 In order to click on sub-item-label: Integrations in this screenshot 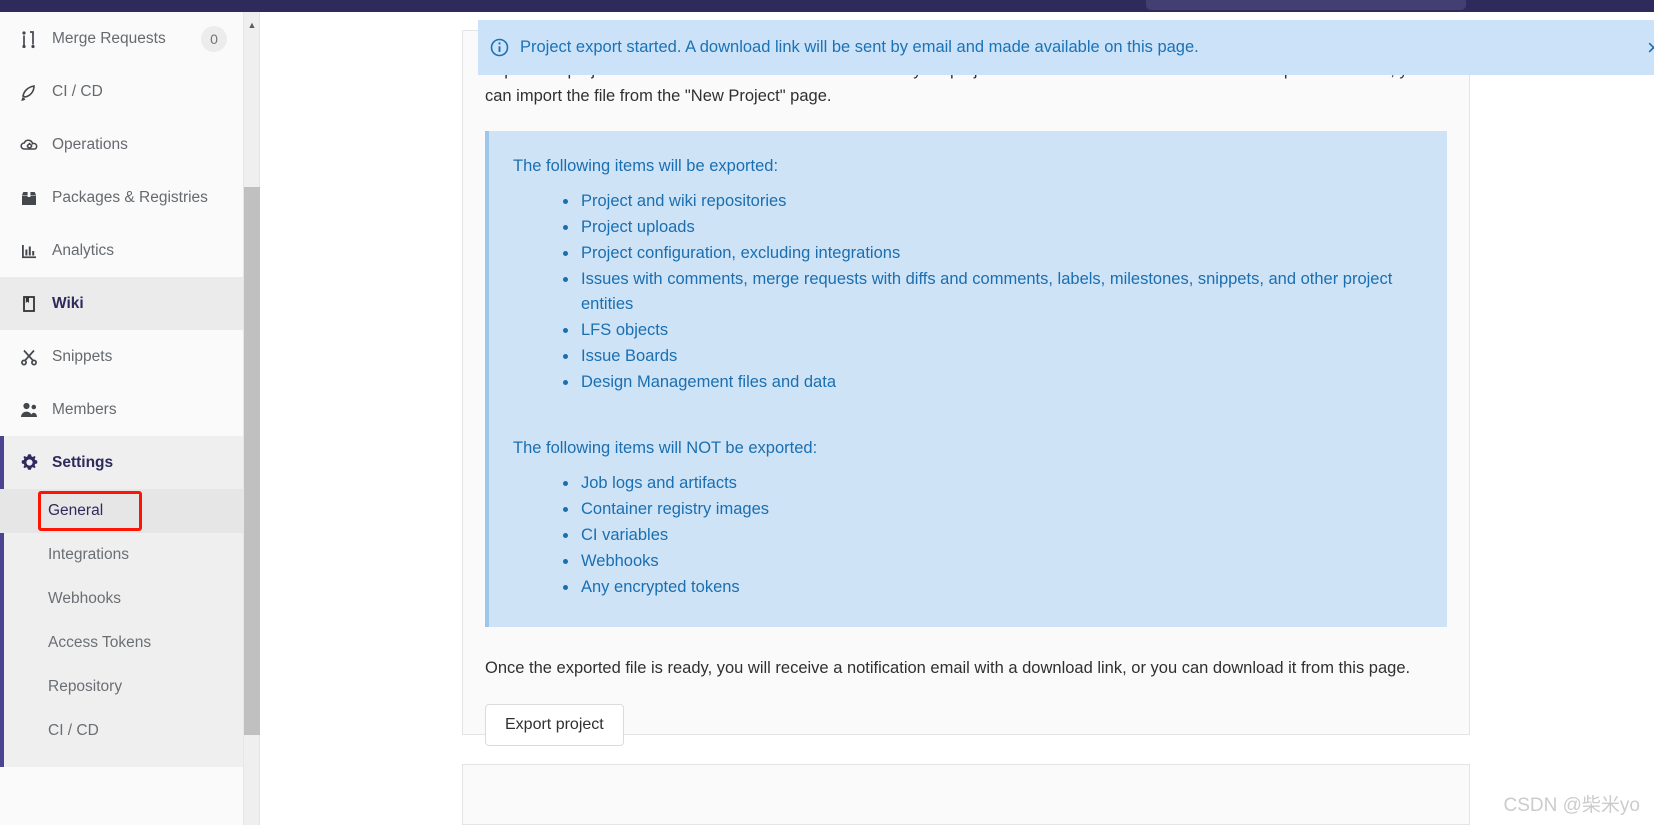, I will do `click(88, 554)`.